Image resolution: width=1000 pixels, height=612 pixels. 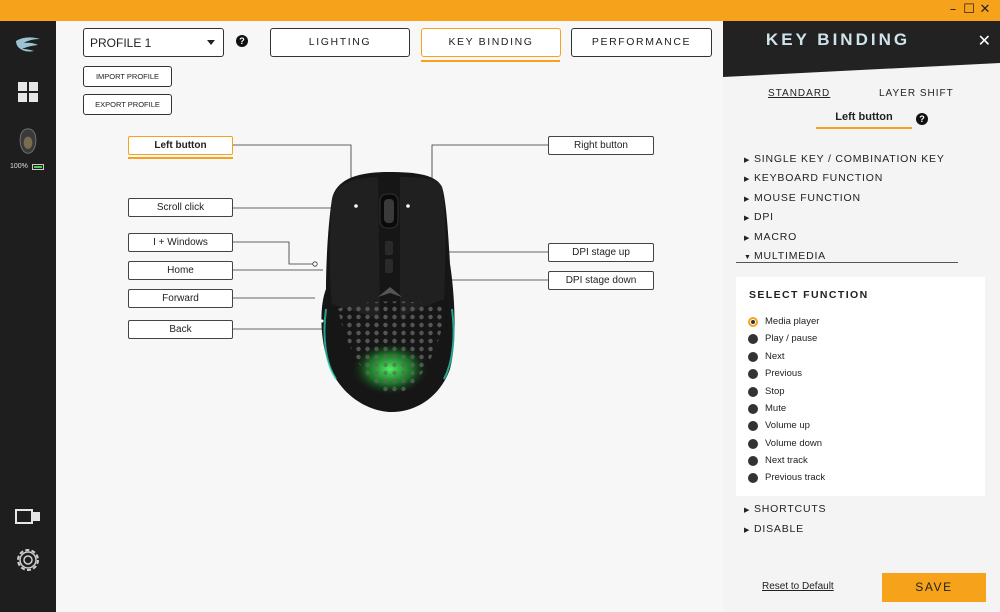 I want to click on save-button: SAVE, so click(x=934, y=587).